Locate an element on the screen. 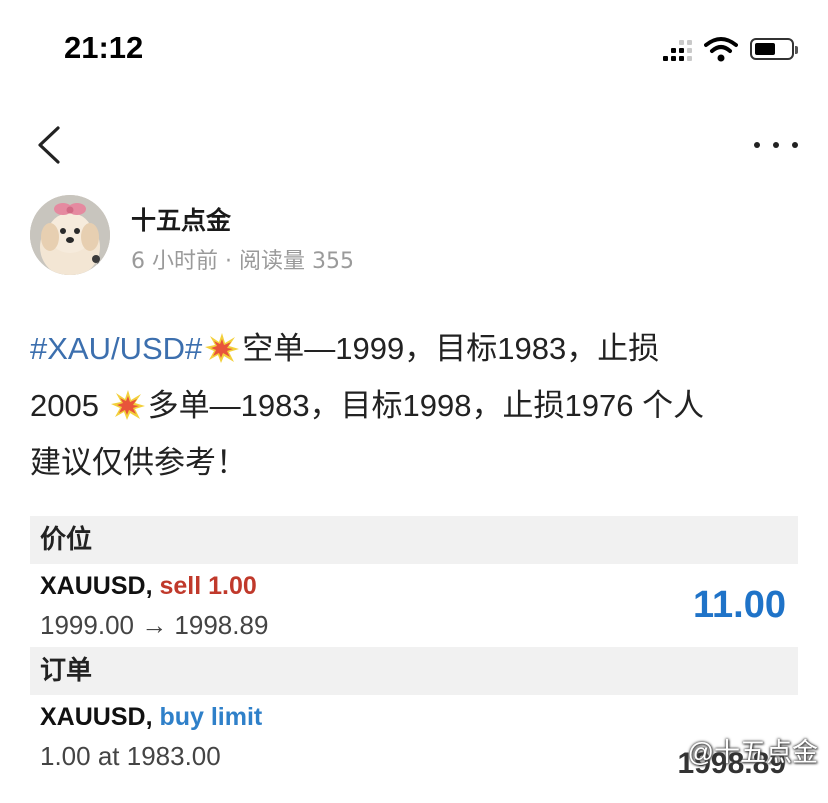  post-text-long: 多单—1983，目标1998，止损1976 个人 is located at coordinates (426, 405).